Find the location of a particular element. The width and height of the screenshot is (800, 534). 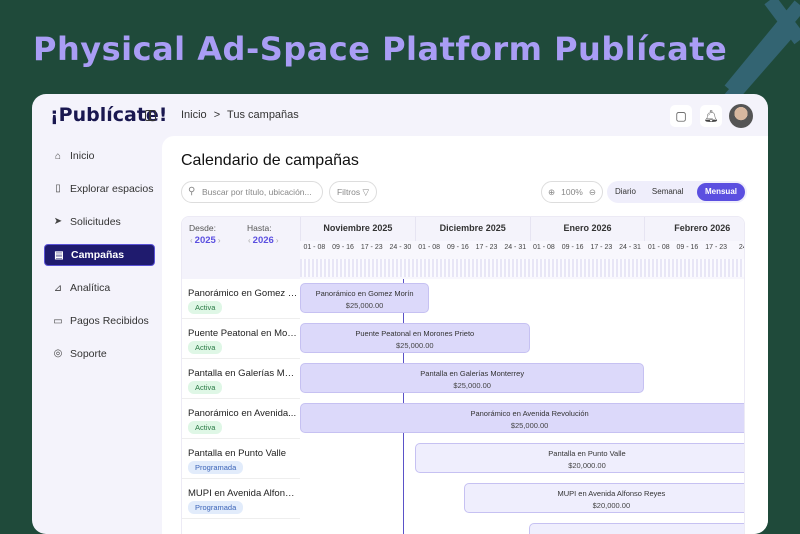

campaign-row: MUPI en Avenida Alfonso... Programada is located at coordinates (241, 499).